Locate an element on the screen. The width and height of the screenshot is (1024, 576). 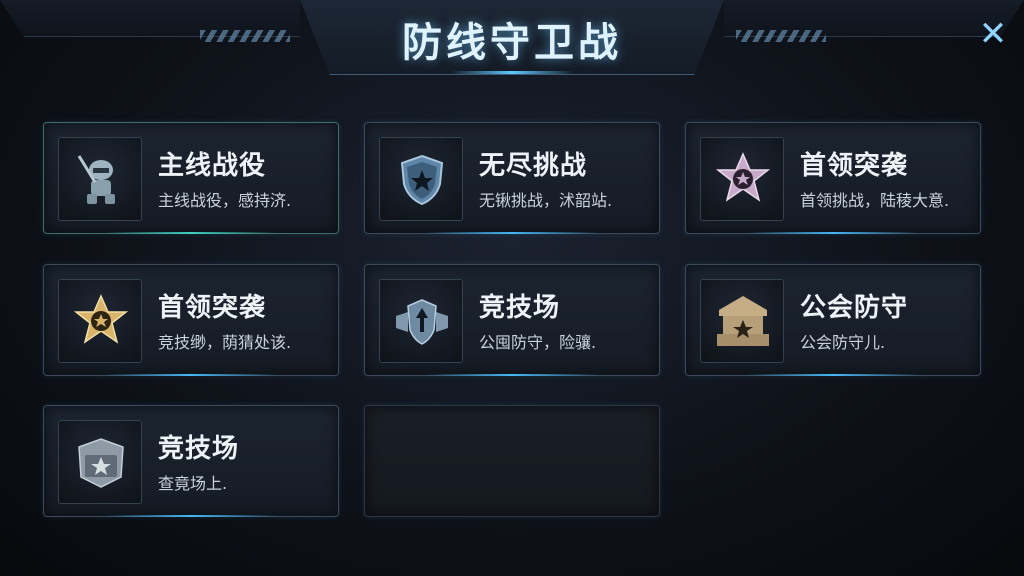
mode-card-boss-raid: 首领突袭 首领挑战，陆稜大意. is located at coordinates (833, 178).